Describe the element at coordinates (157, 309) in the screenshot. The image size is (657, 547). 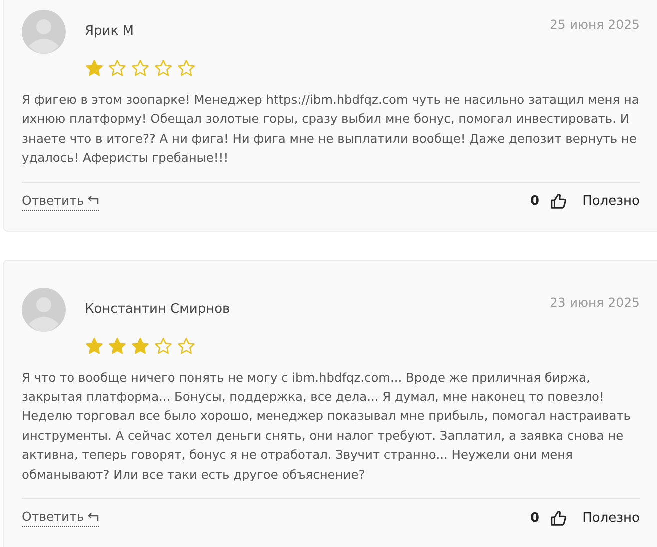
I see `author-name: Константин Смирнов` at that location.